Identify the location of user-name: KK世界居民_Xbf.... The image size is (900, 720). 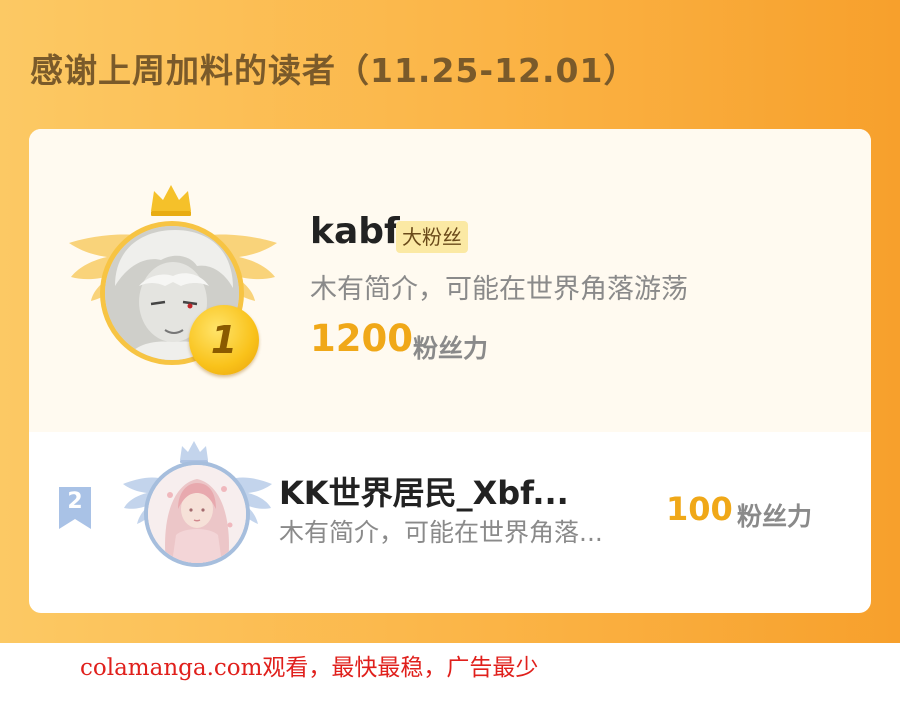
(424, 491).